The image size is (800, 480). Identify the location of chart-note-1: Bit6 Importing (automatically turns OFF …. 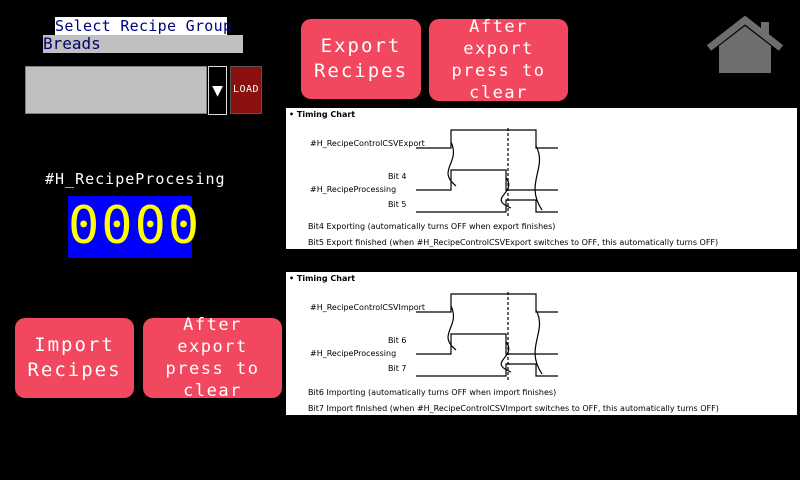
(432, 392).